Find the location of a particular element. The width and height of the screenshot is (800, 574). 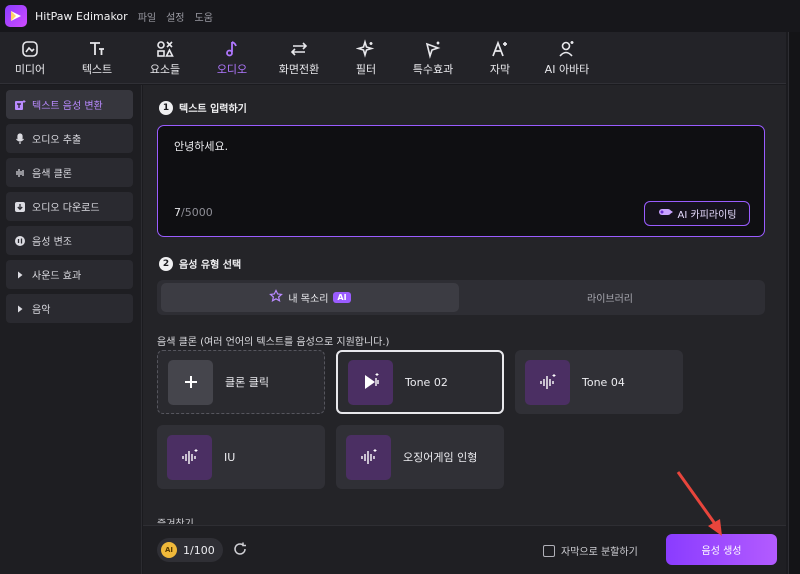

voice-card-tone04: Tone 04 is located at coordinates (599, 382).